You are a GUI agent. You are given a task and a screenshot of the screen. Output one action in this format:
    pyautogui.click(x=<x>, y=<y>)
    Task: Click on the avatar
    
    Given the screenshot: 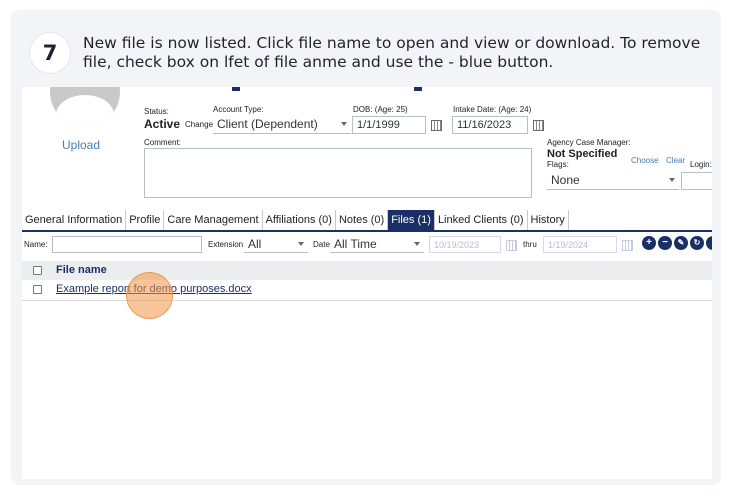 What is the action you would take?
    pyautogui.click(x=85, y=107)
    